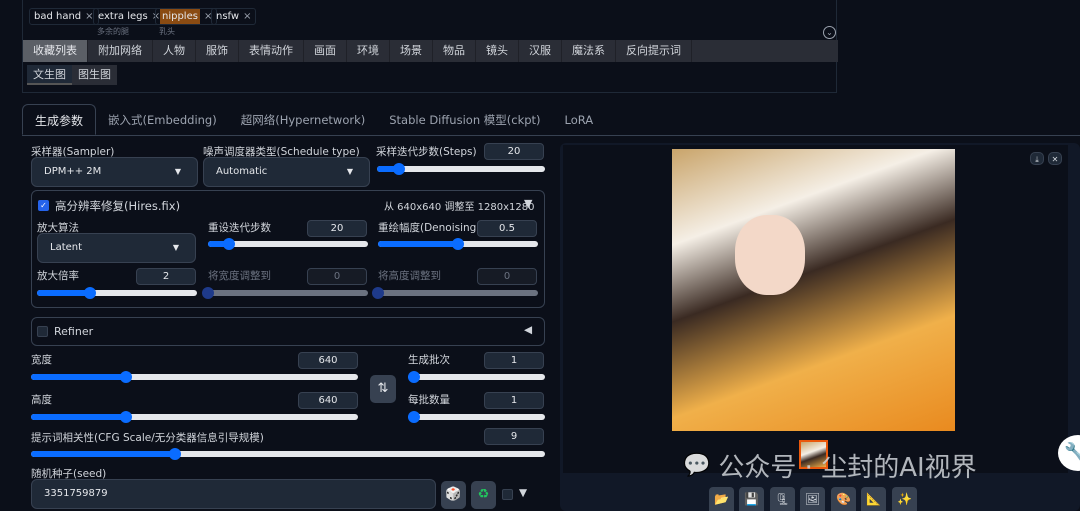 The height and width of the screenshot is (511, 1080). I want to click on generated-image-detail, so click(770, 255).